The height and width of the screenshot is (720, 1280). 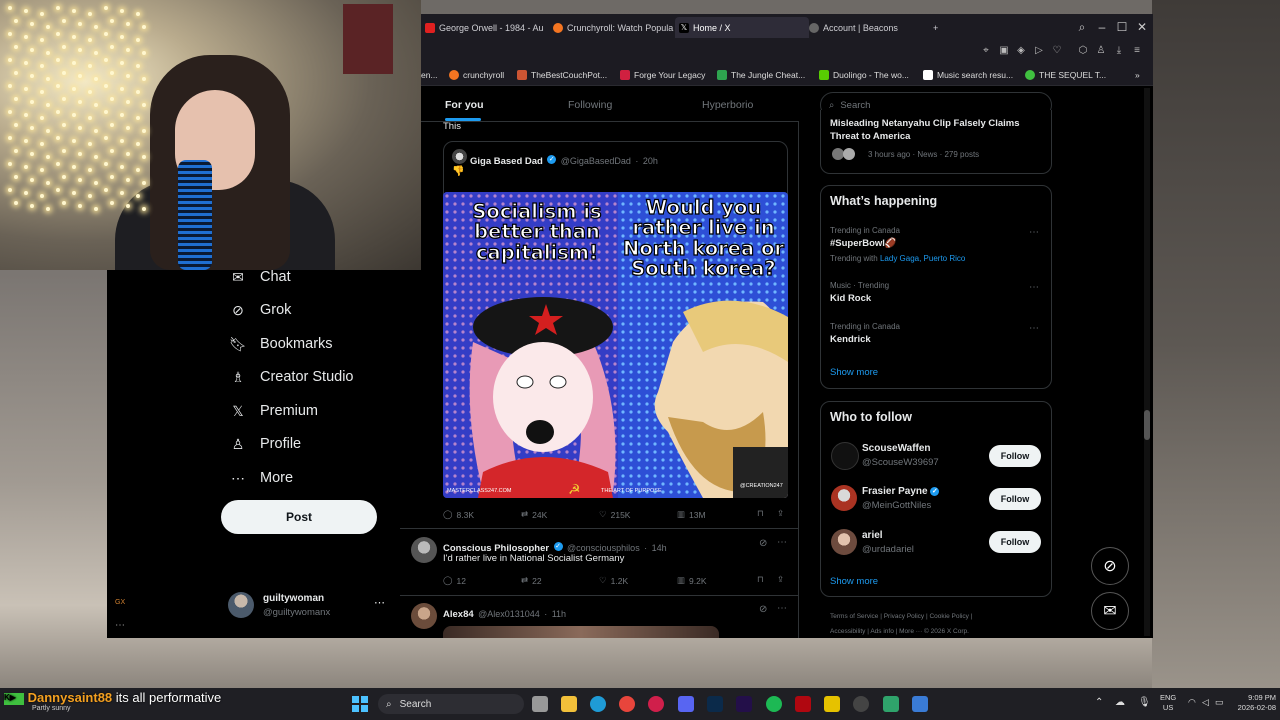 I want to click on show-more-follows: Show more, so click(x=854, y=581).